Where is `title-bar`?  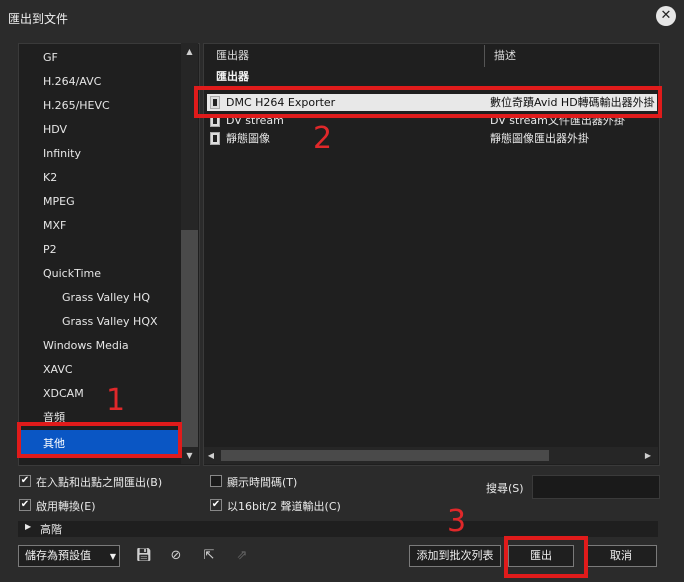
title-bar is located at coordinates (342, 17).